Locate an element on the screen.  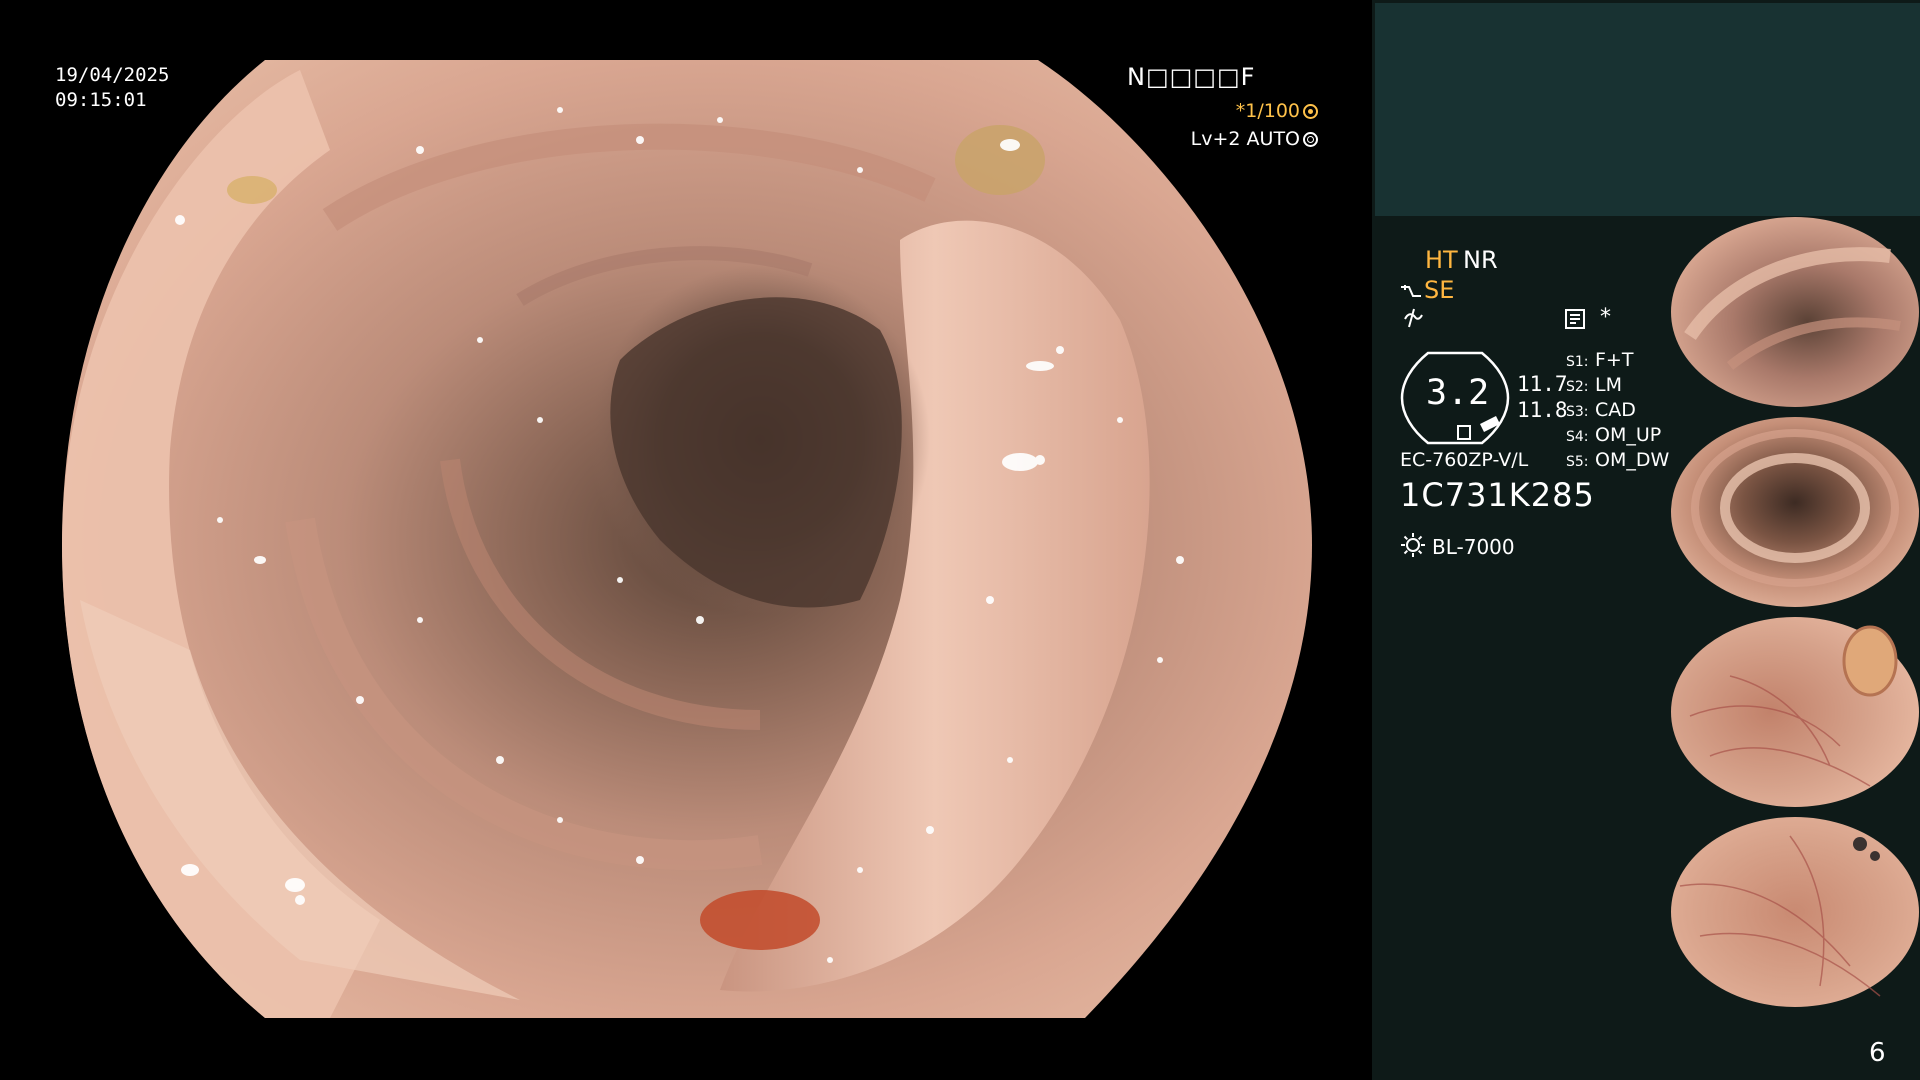
star-indicator: * is located at coordinates (1605, 317).